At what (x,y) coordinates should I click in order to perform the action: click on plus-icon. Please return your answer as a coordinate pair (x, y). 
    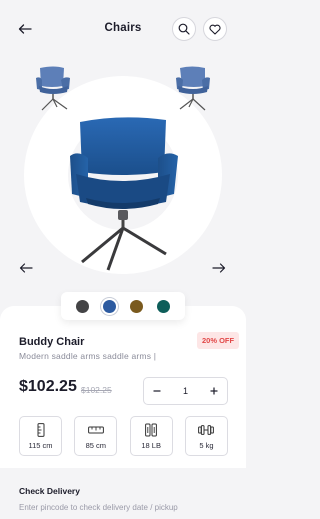
    Looking at the image, I should click on (214, 391).